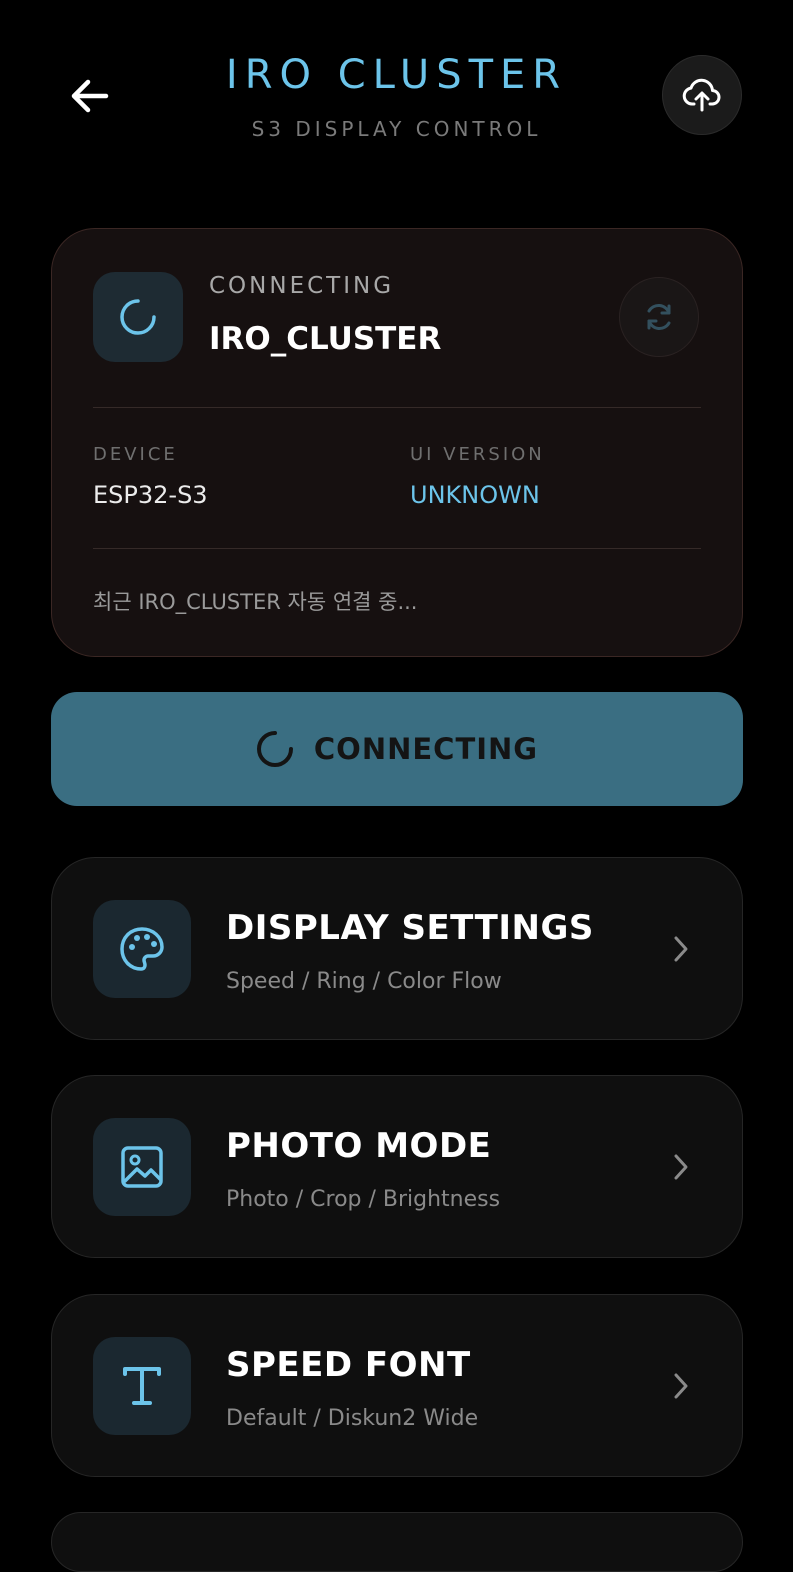 This screenshot has height=1572, width=793. I want to click on menu-subtitle: Default / Diskun2 Wide, so click(352, 1418).